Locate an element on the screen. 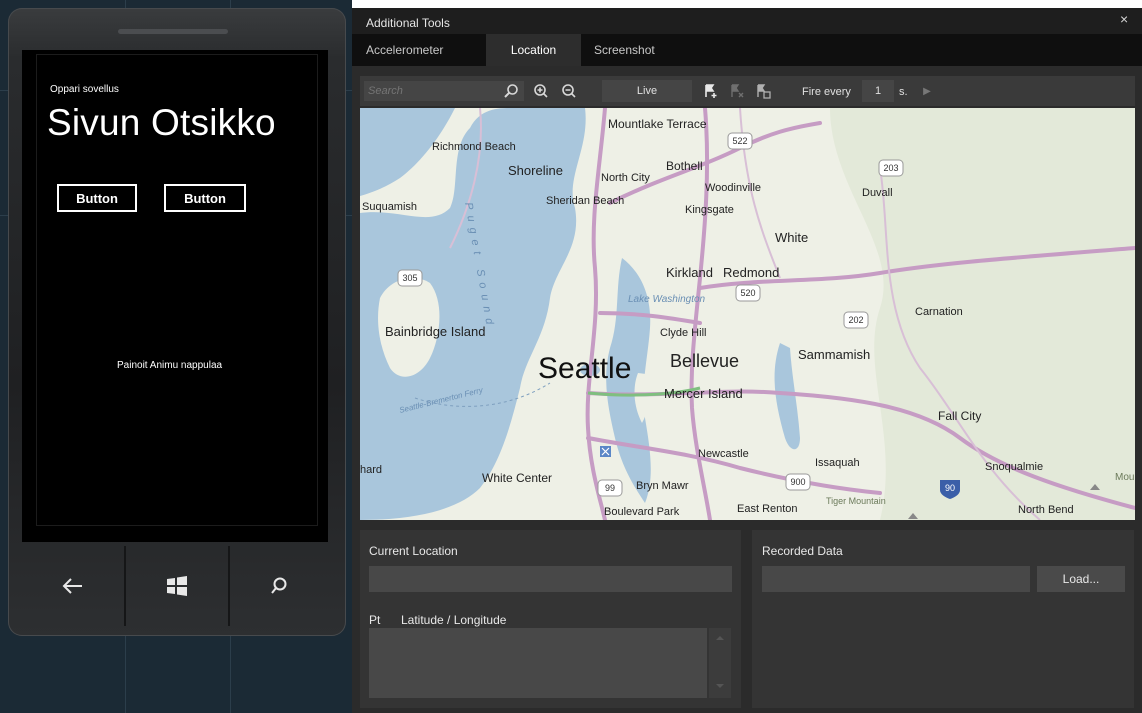 The height and width of the screenshot is (713, 1142). search-key is located at coordinates (279, 586).